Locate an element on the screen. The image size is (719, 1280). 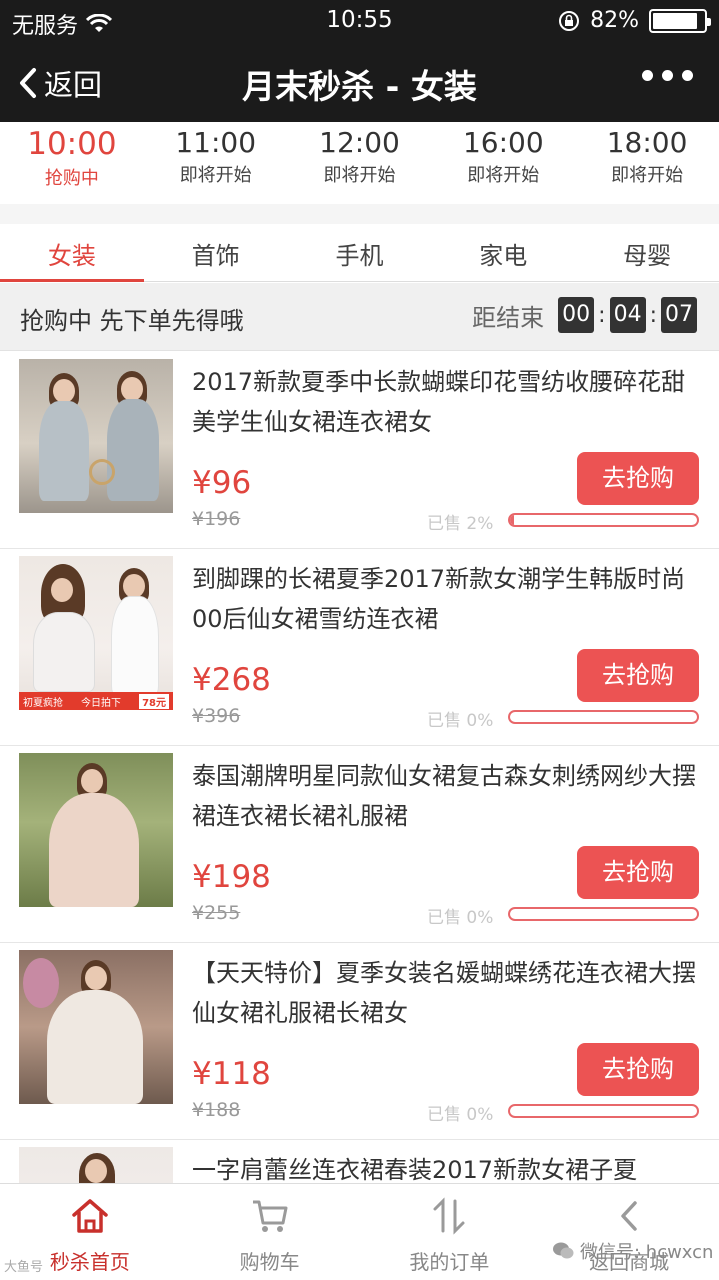
product-original-price: ¥188 is located at coordinates (216, 1110).